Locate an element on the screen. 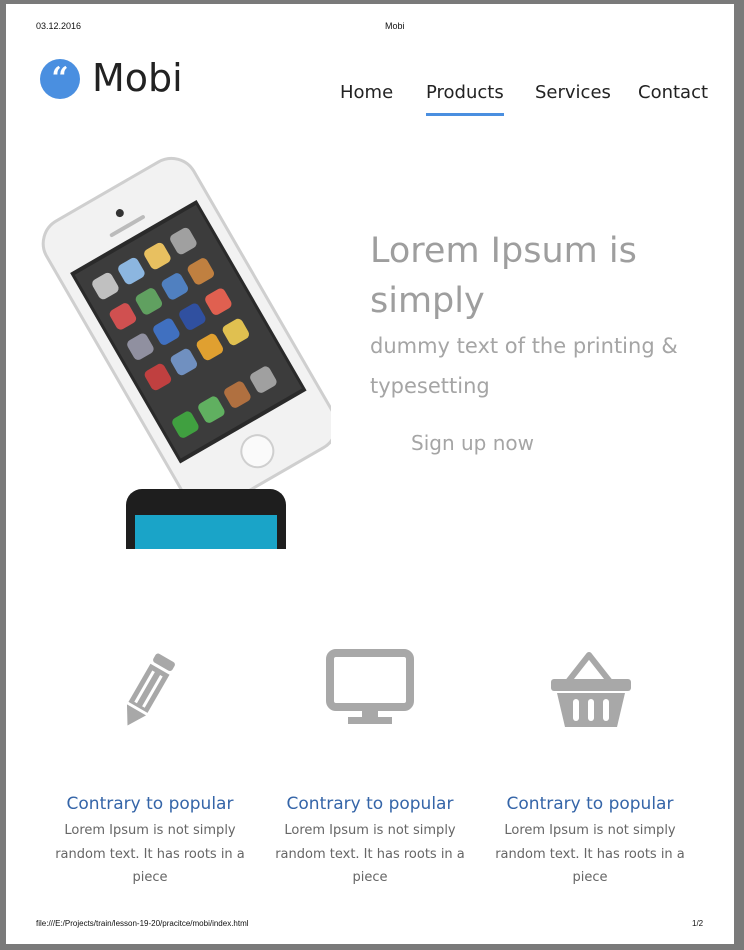 This screenshot has height=950, width=744. print-title: Mobi is located at coordinates (395, 26).